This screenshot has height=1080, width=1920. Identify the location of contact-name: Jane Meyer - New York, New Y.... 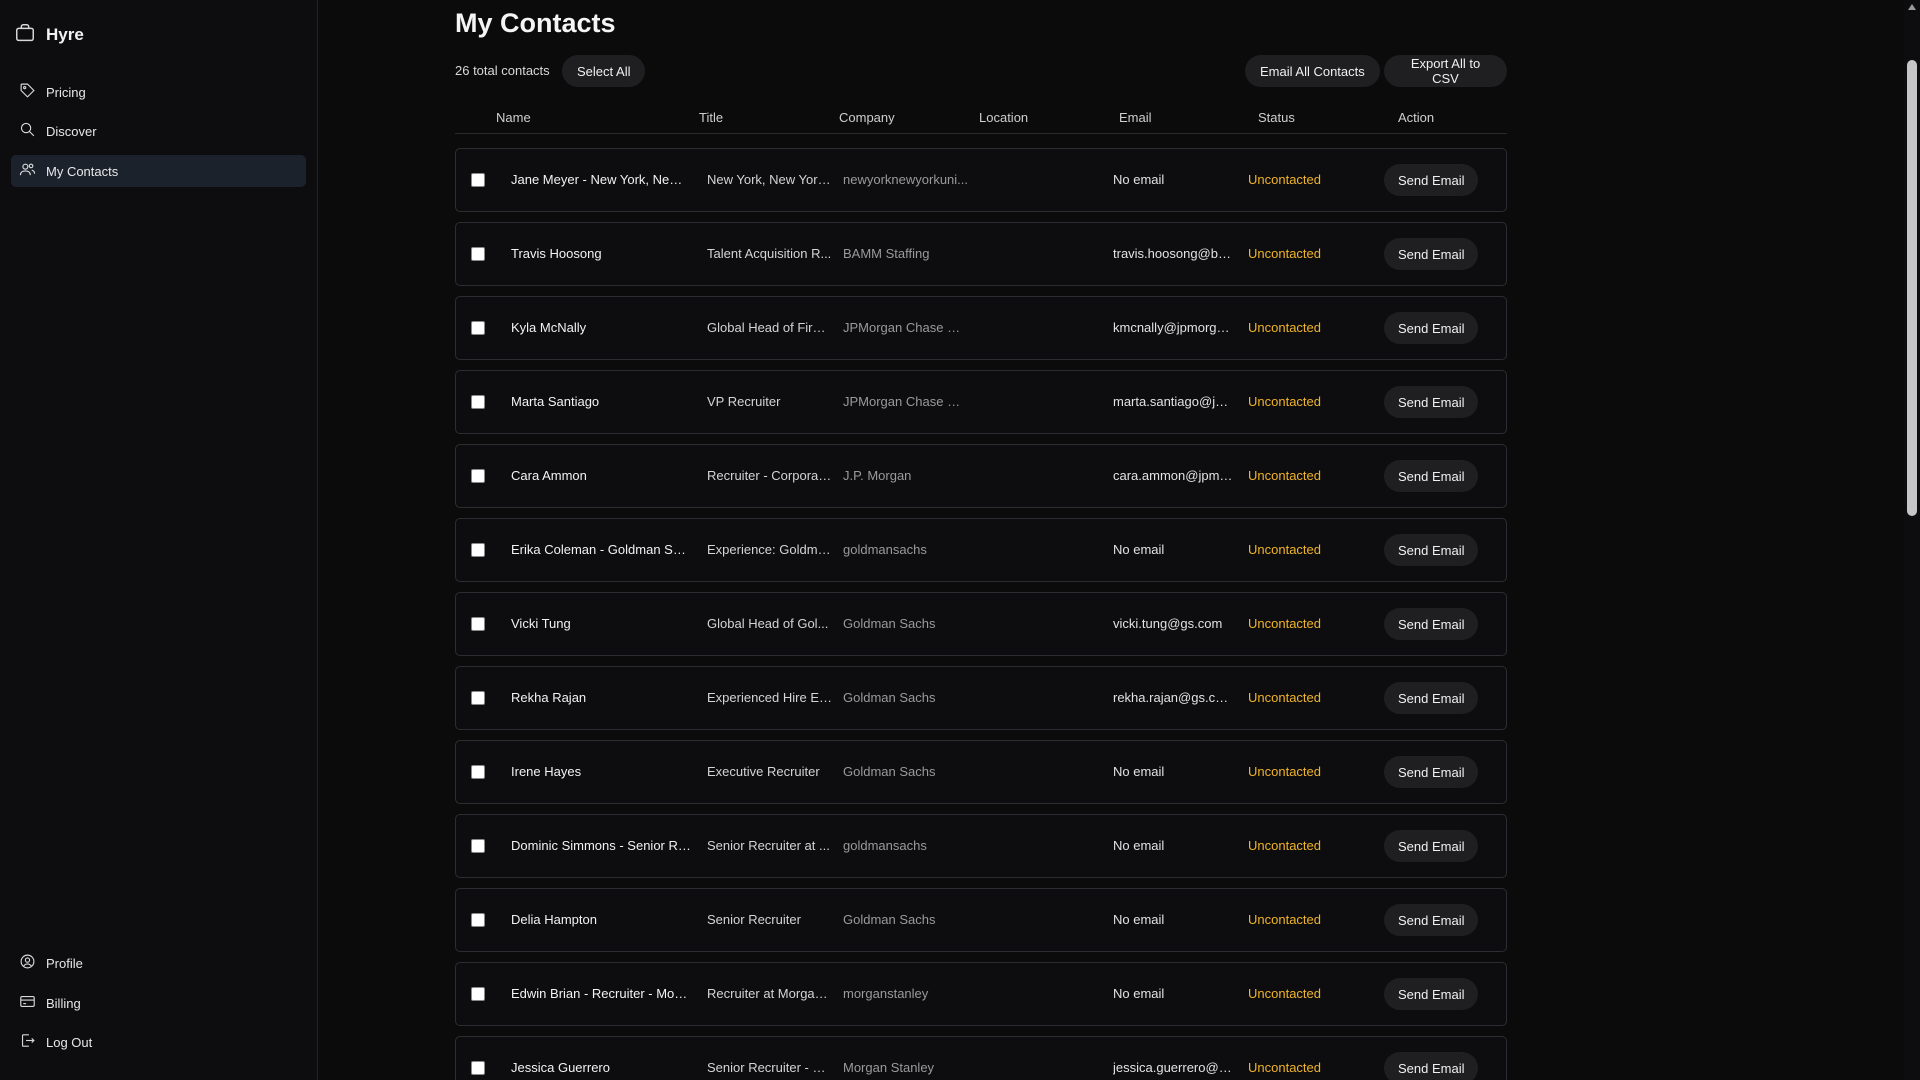
(601, 179).